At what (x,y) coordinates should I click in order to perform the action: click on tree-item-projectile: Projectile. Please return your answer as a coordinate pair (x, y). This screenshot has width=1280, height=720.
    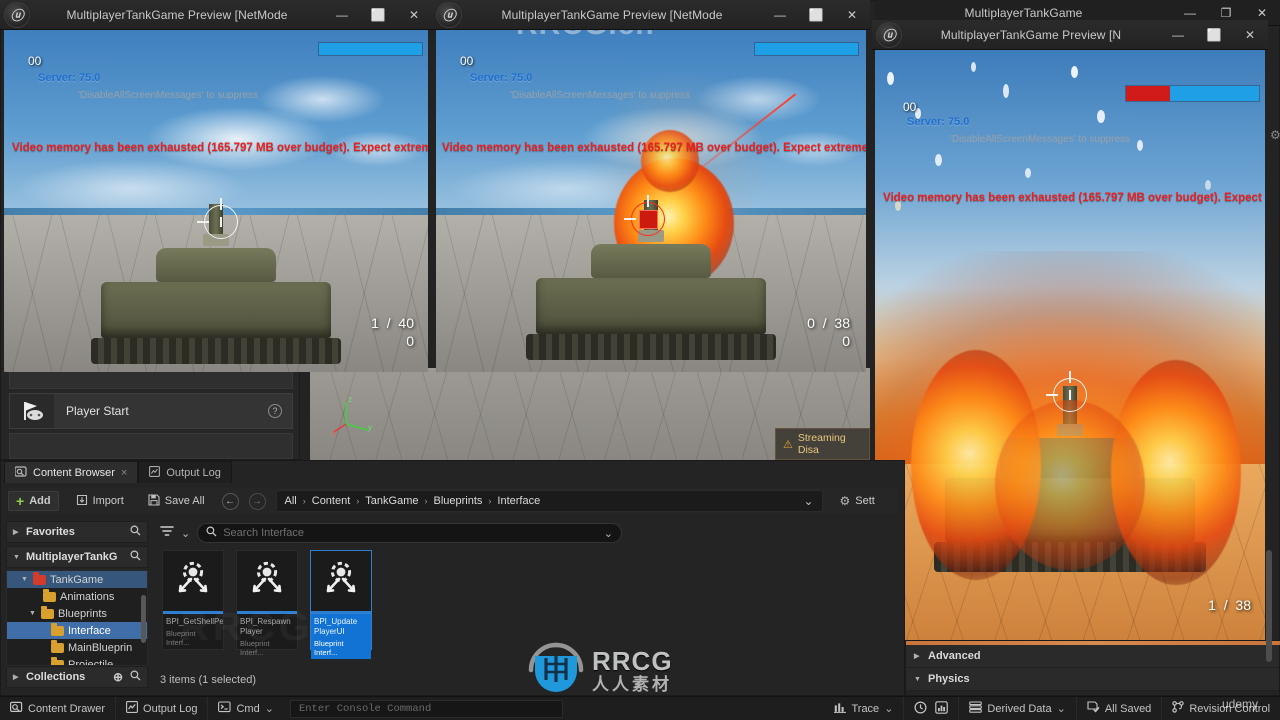
    Looking at the image, I should click on (77, 660).